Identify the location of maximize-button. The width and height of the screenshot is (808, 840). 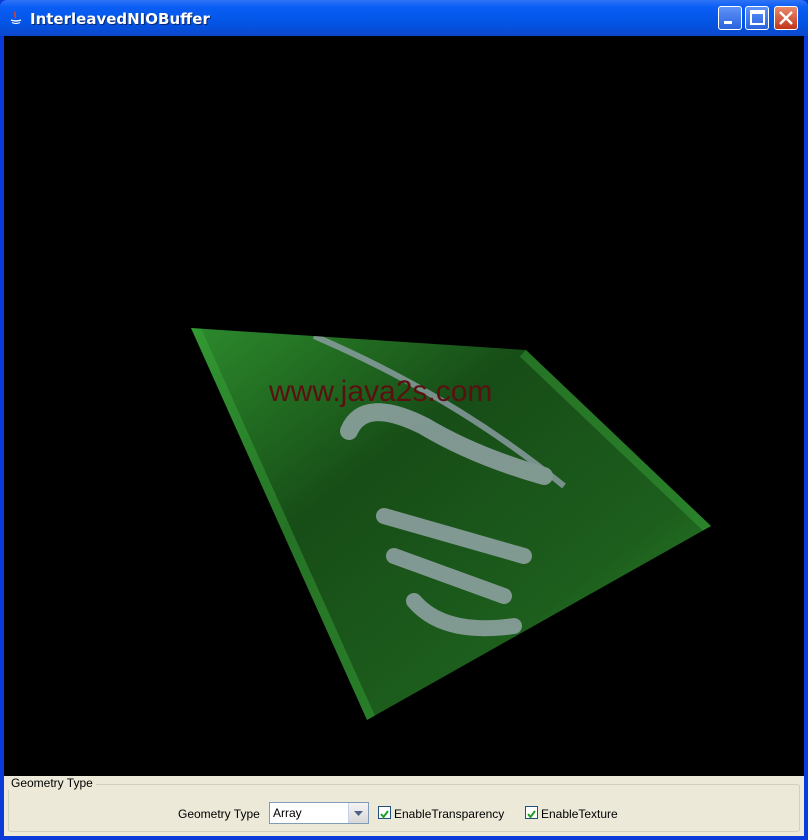
(757, 18).